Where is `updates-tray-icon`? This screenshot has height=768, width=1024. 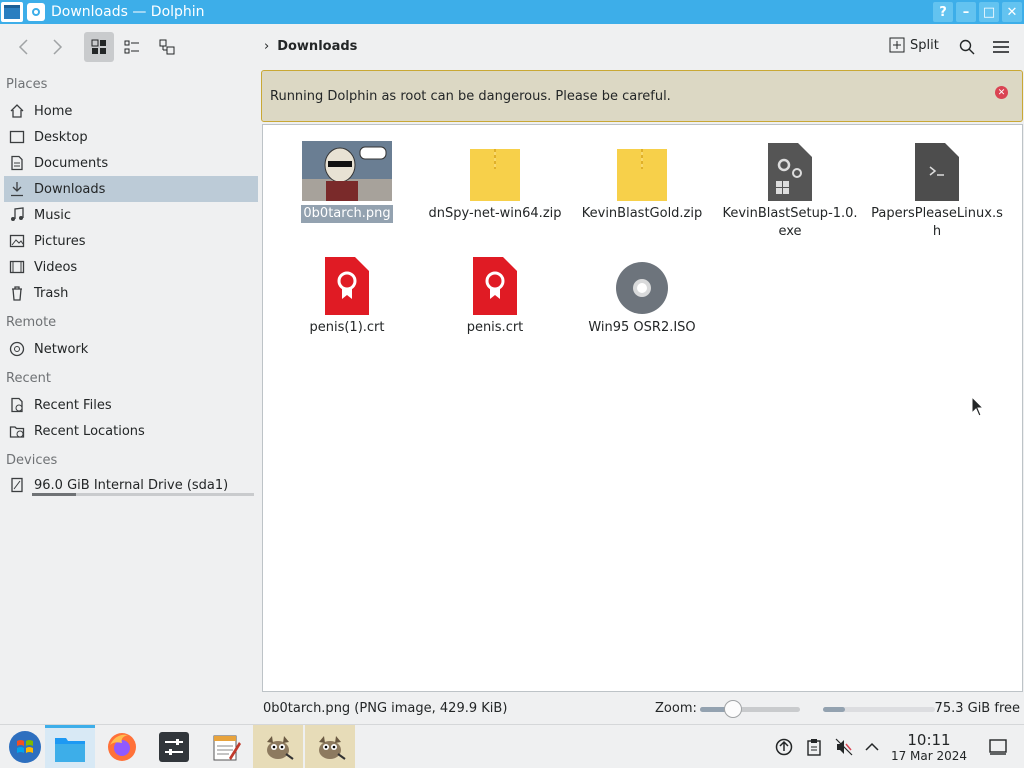 updates-tray-icon is located at coordinates (784, 747).